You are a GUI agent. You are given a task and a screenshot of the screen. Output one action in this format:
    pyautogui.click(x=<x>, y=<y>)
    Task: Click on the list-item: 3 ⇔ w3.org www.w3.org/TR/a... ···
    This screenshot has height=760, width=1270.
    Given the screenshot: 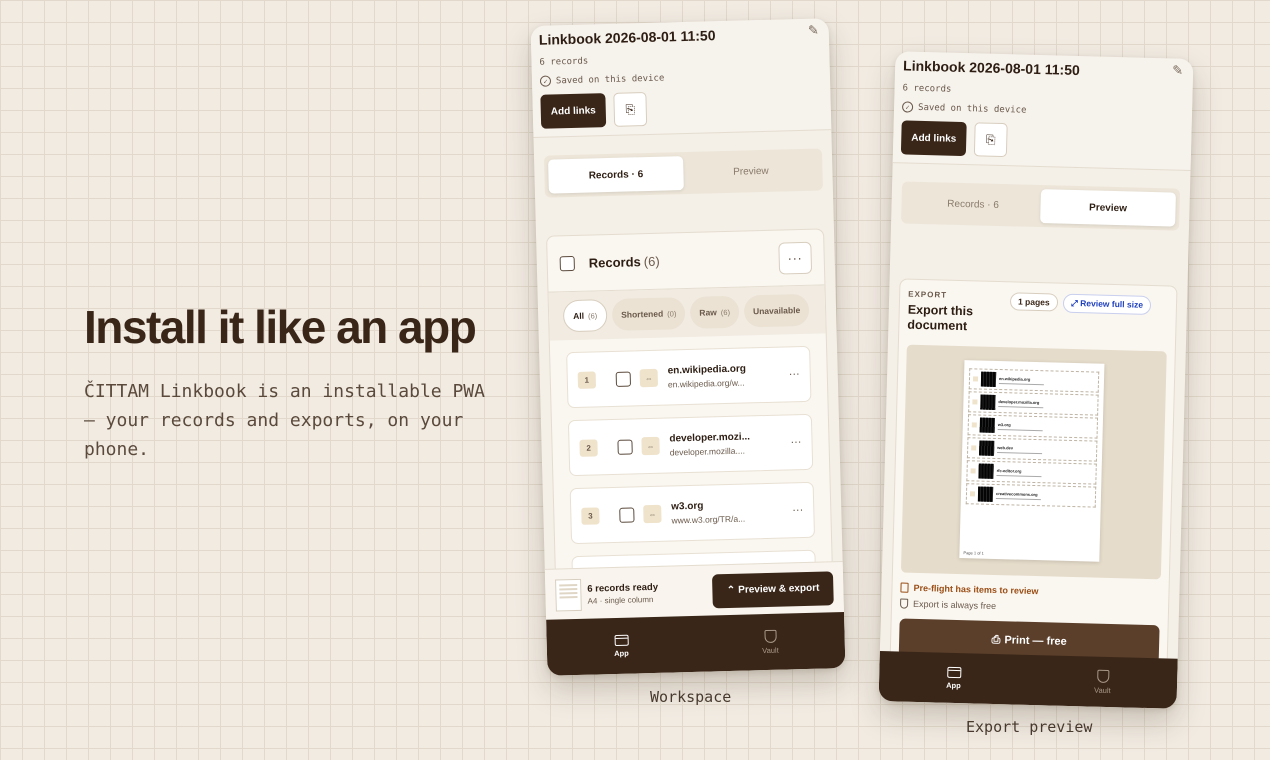 What is the action you would take?
    pyautogui.click(x=692, y=513)
    